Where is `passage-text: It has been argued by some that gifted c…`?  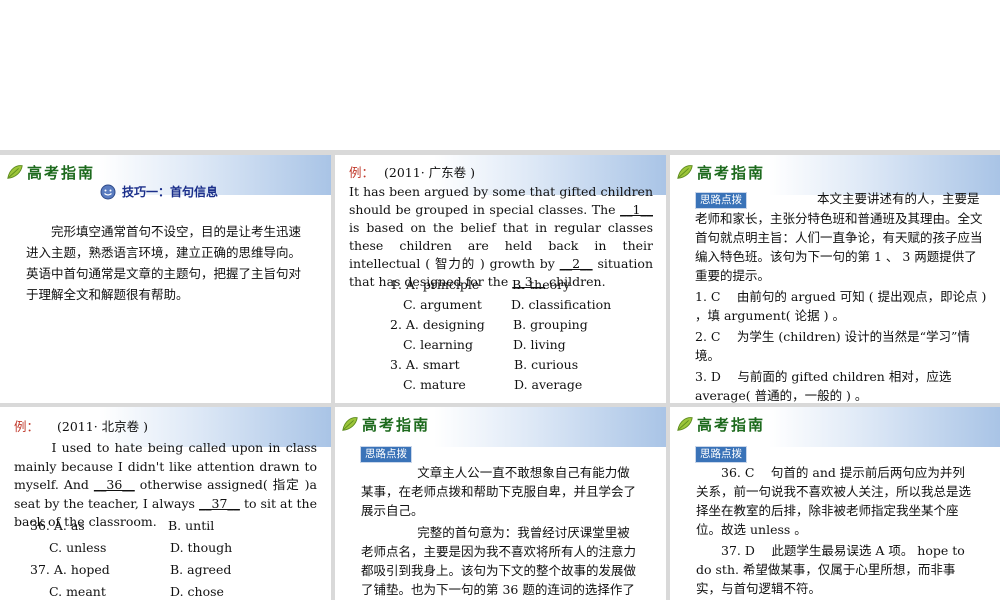 passage-text: It has been argued by some that gifted c… is located at coordinates (501, 200).